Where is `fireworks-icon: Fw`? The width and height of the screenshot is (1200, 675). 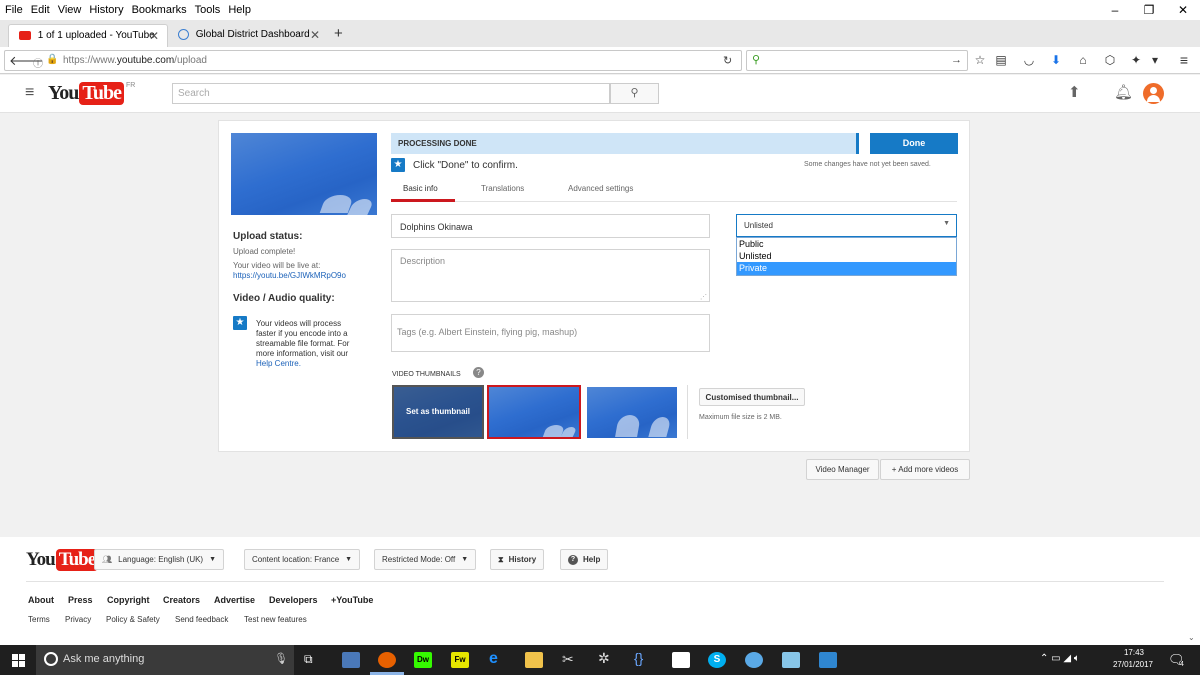 fireworks-icon: Fw is located at coordinates (460, 660).